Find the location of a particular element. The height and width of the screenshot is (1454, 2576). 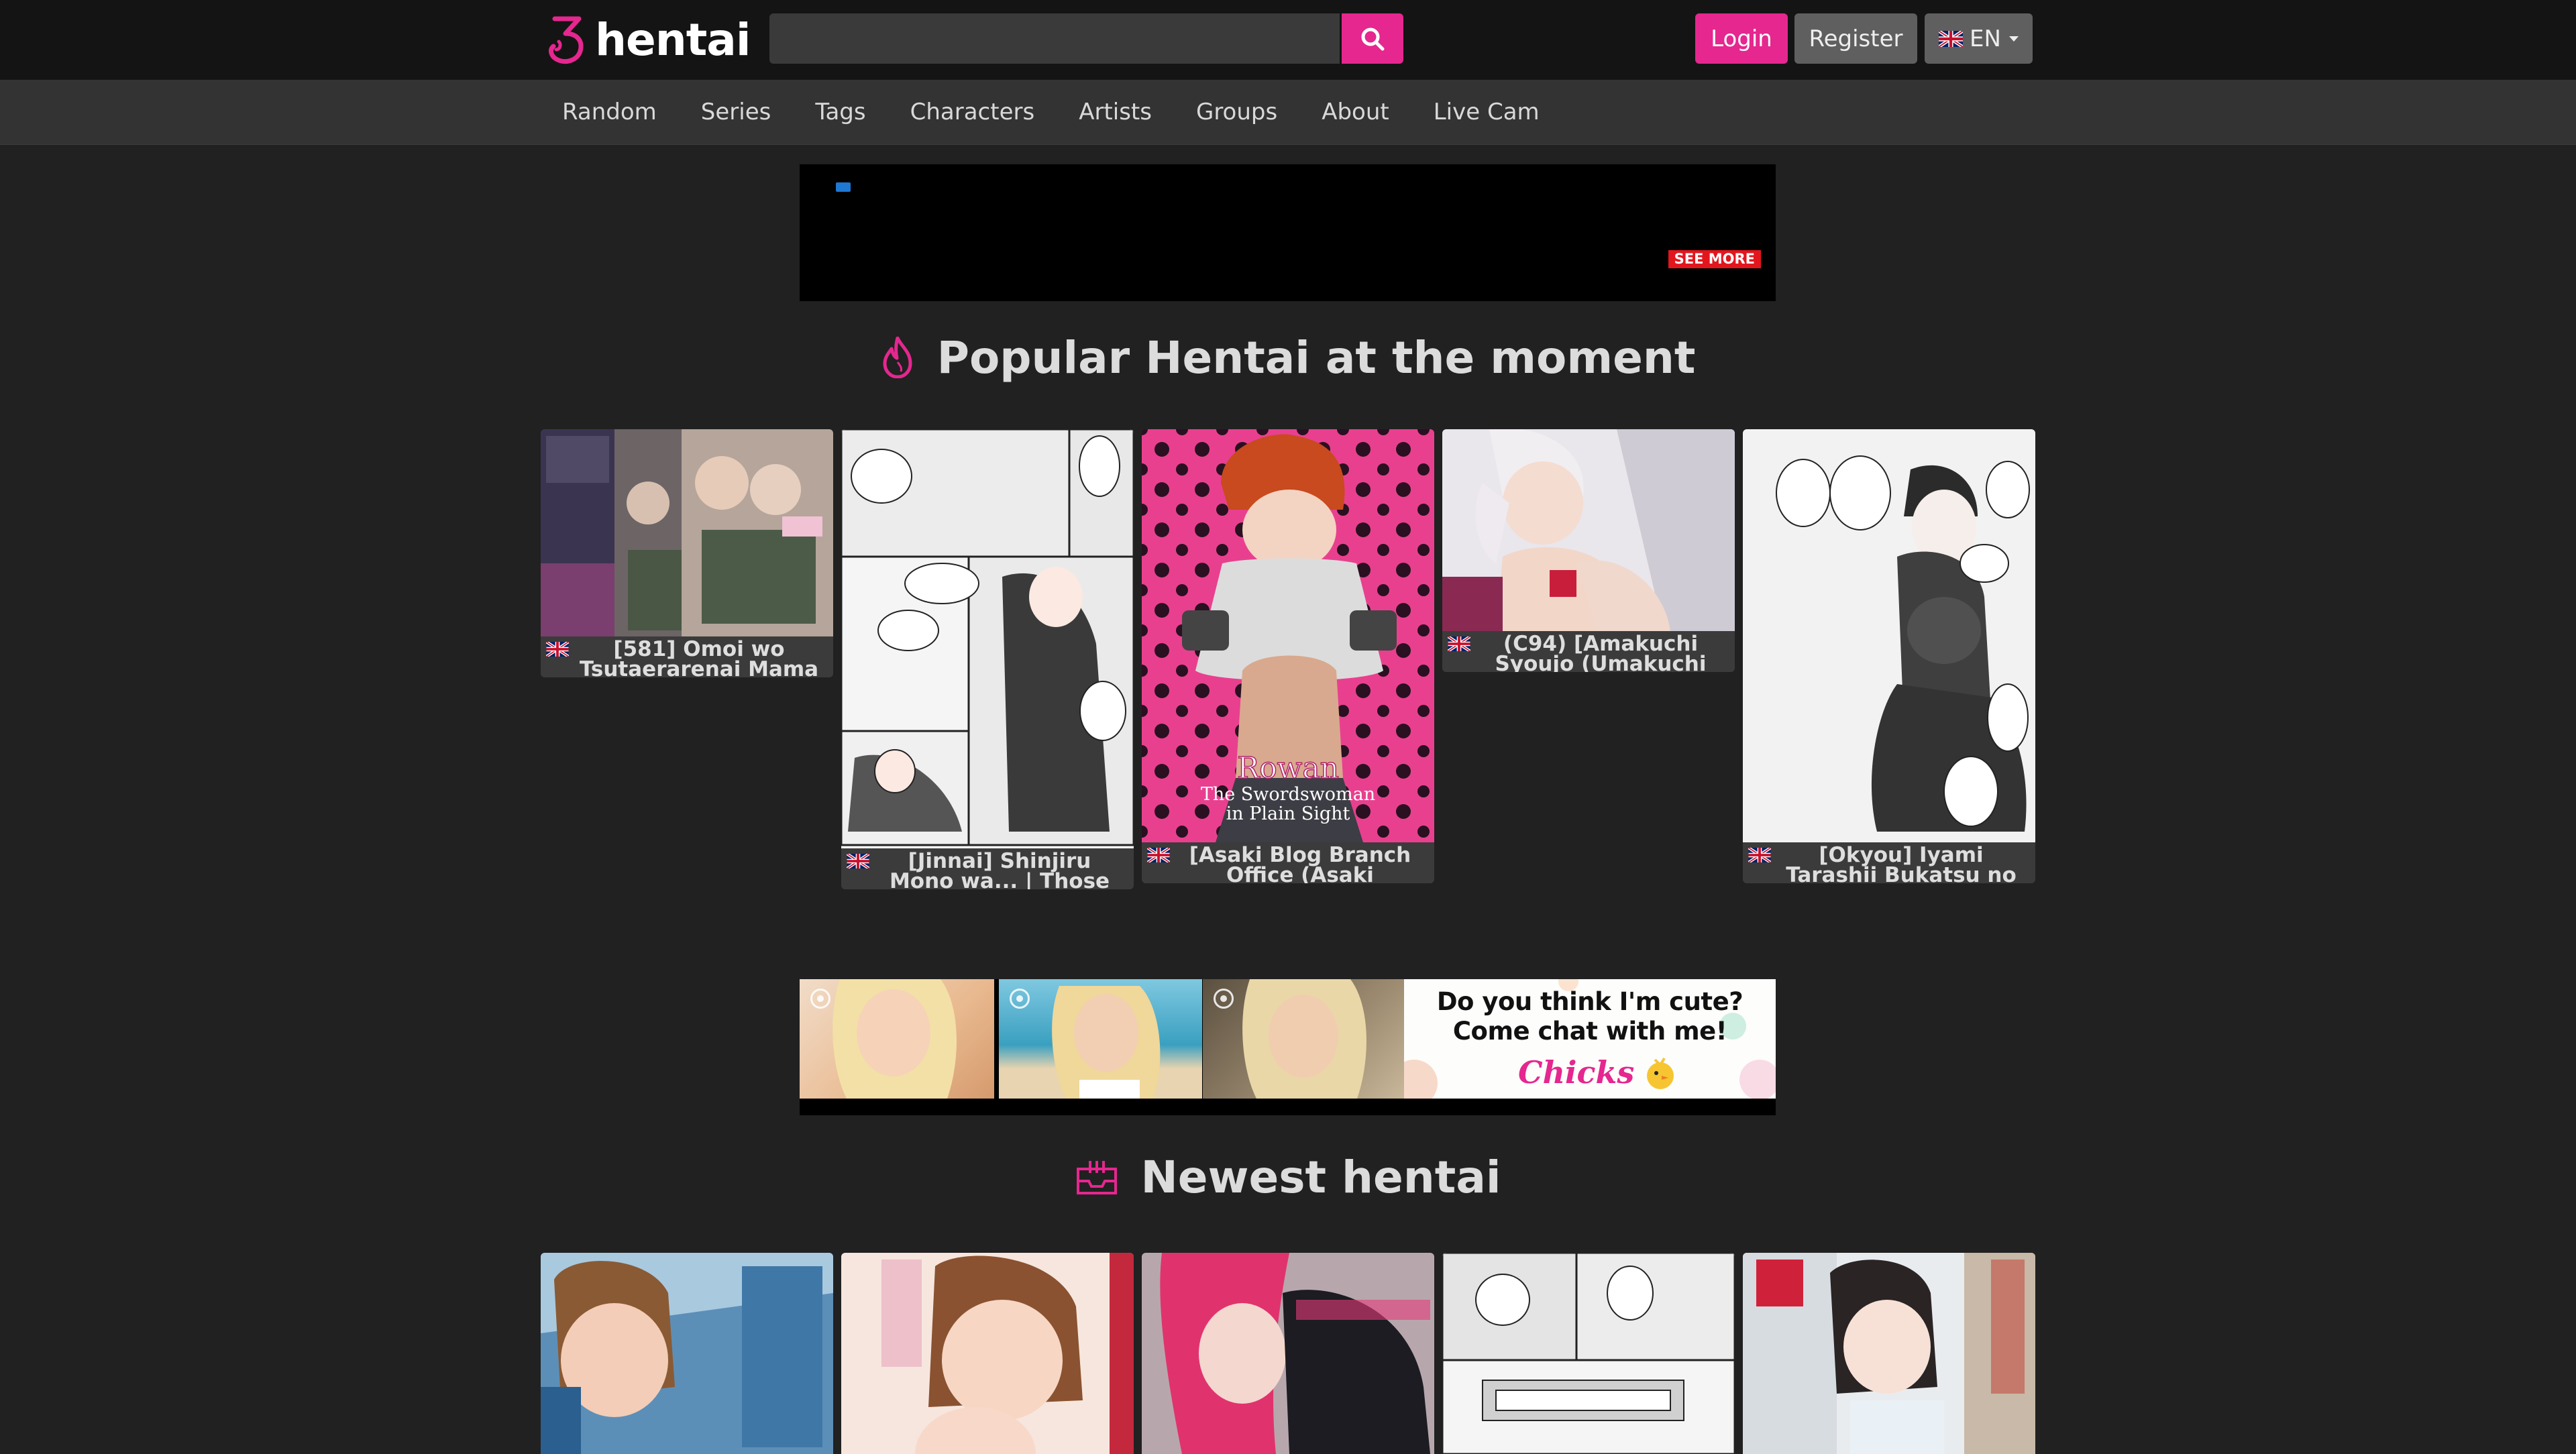

card-title-line: (C94) [Amakuchi is located at coordinates (1601, 644).